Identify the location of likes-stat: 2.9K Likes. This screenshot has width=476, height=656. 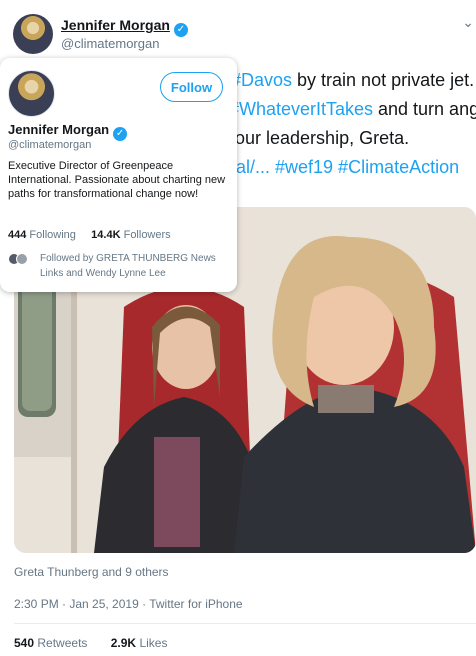
(139, 643).